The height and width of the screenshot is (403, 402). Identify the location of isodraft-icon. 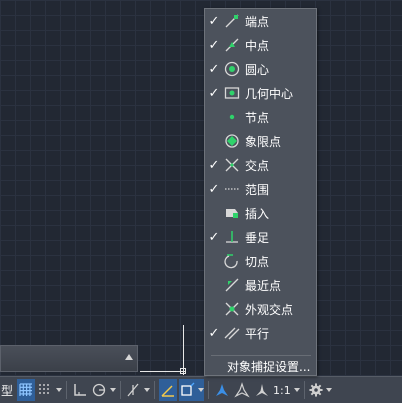
(133, 390).